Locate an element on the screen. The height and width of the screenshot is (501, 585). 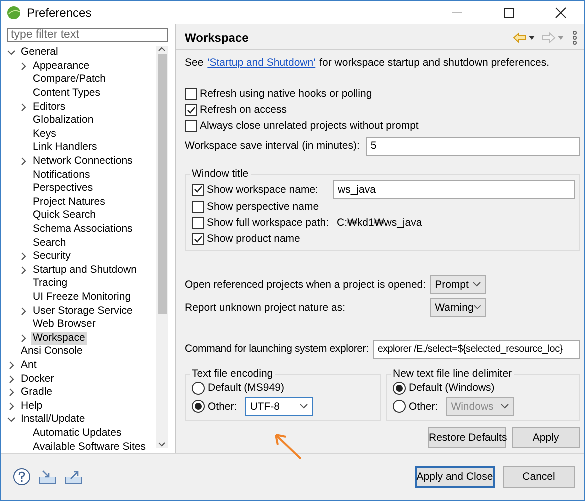
tree-item: Ant is located at coordinates (29, 365).